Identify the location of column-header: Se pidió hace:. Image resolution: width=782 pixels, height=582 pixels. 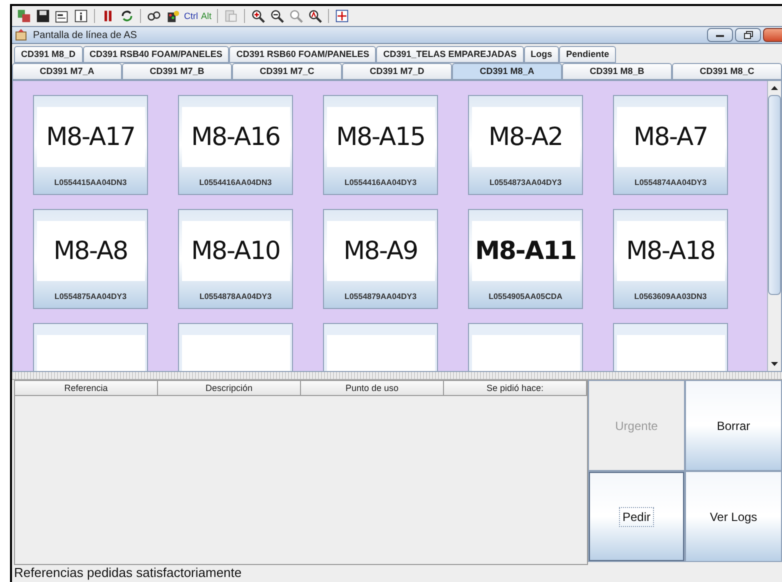
(515, 388).